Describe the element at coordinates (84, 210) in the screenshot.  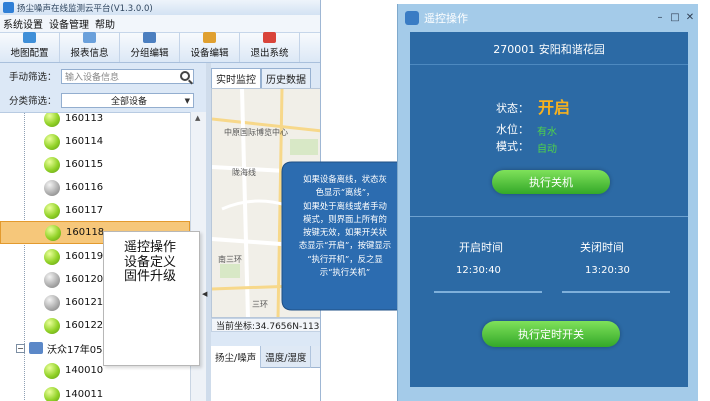
I see `device-id: 160117` at that location.